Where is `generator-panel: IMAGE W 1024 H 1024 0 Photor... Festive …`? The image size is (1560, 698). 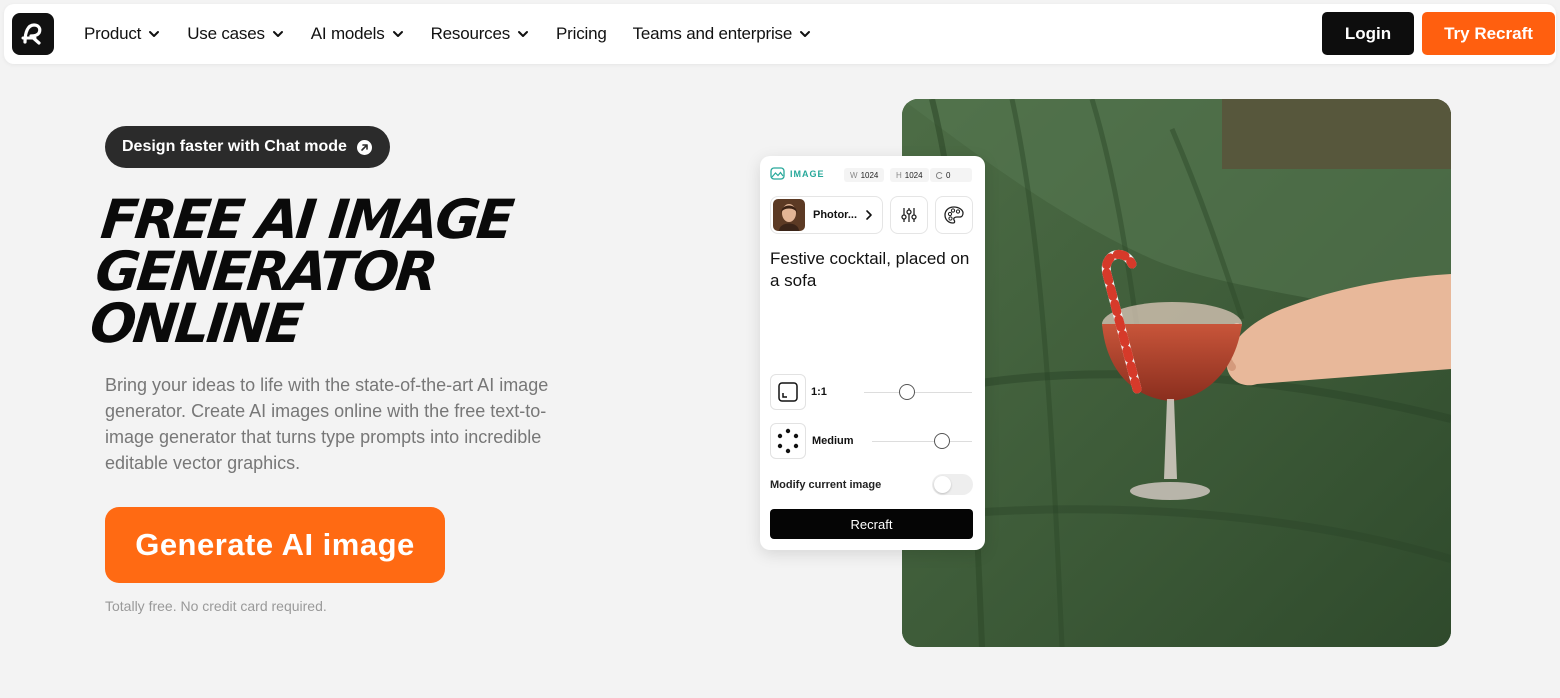 generator-panel: IMAGE W 1024 H 1024 0 Photor... Festive … is located at coordinates (872, 353).